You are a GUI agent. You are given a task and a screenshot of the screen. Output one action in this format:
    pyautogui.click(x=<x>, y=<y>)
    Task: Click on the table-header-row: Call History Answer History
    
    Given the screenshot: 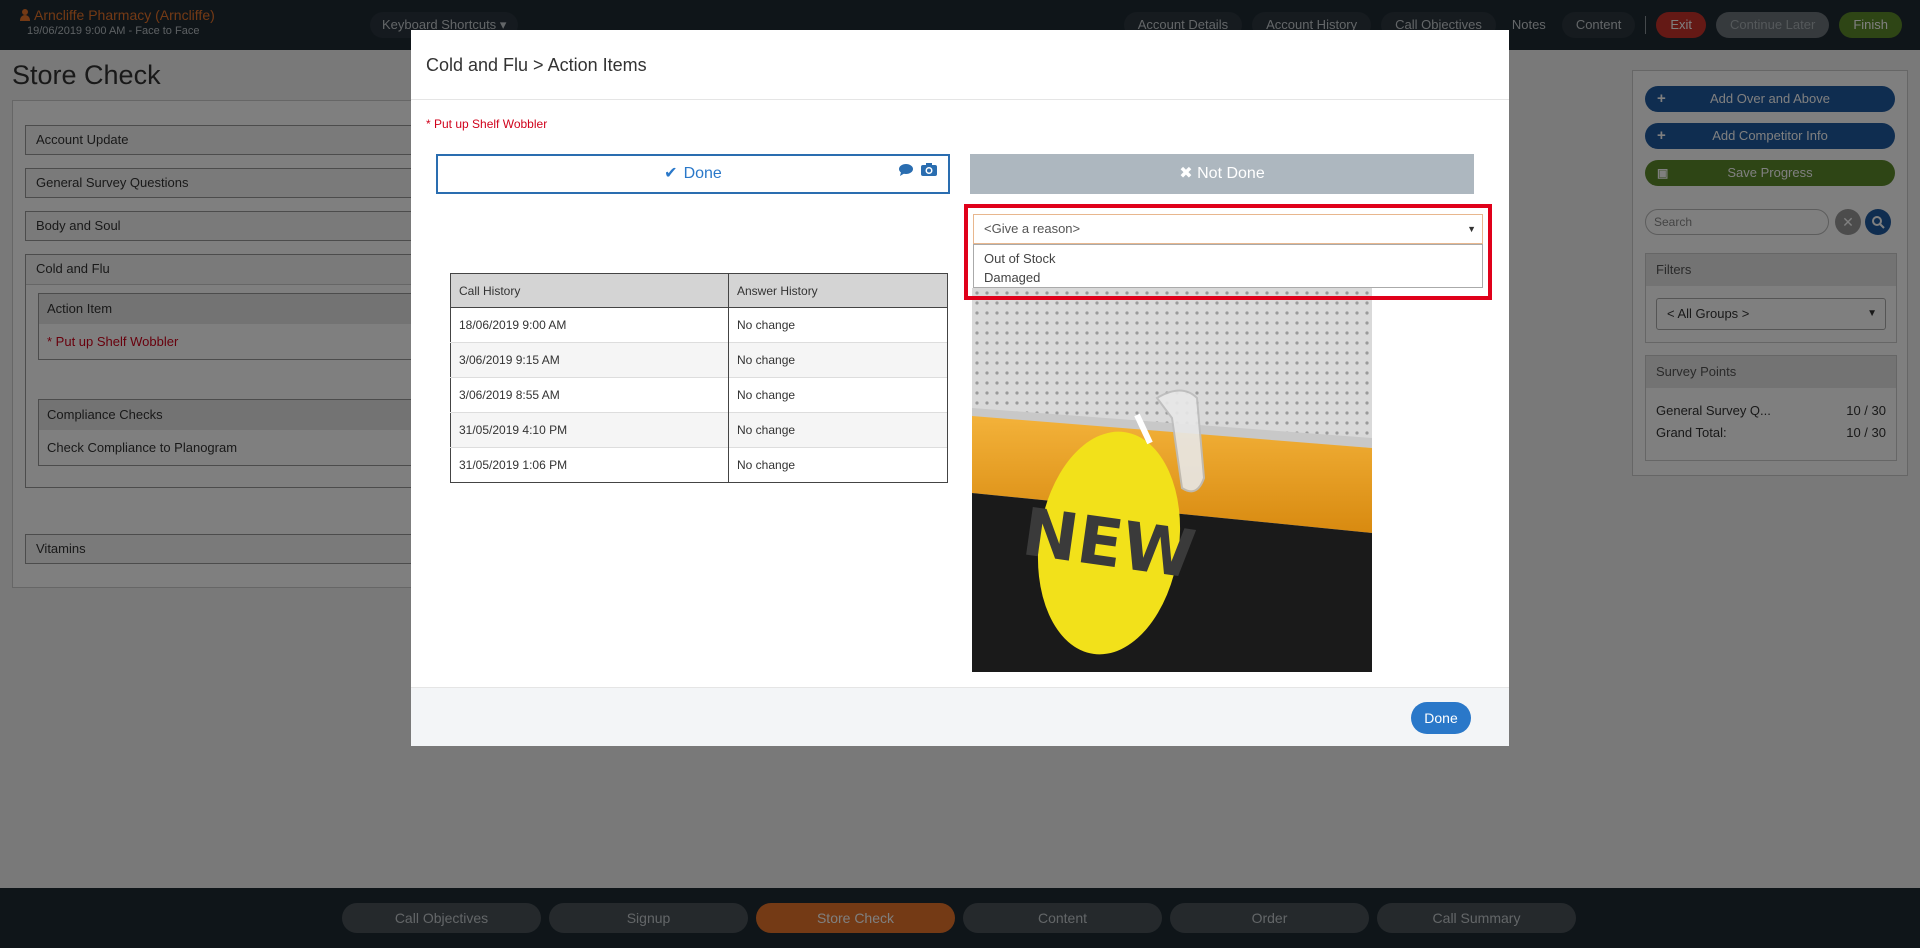 What is the action you would take?
    pyautogui.click(x=699, y=290)
    